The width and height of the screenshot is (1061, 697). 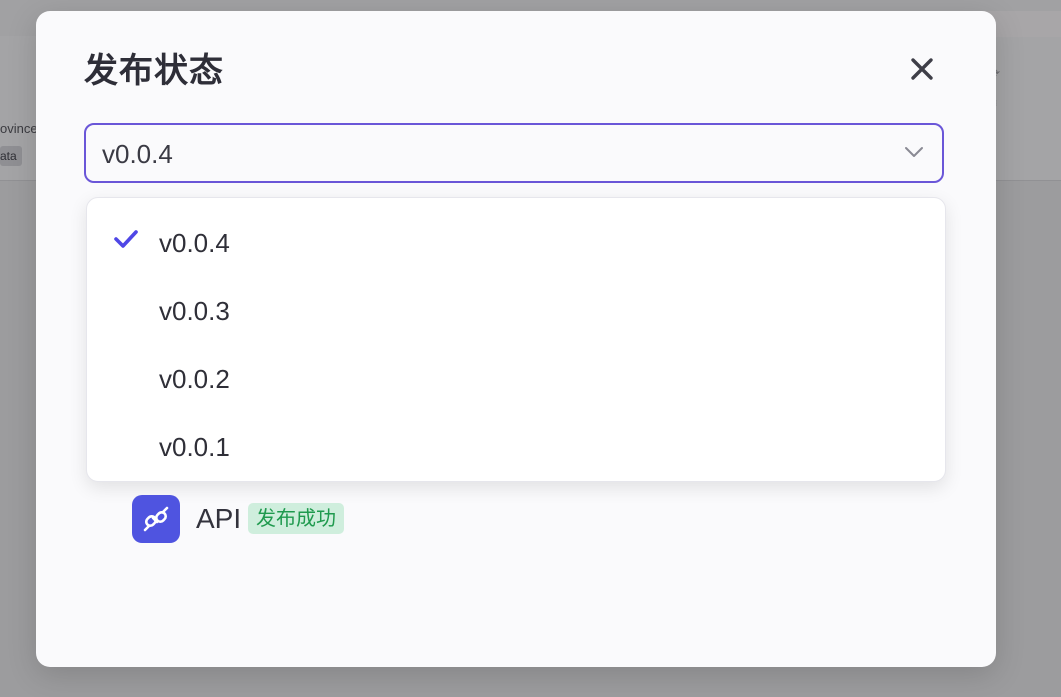 I want to click on version-option-label: v0.0.3, so click(x=194, y=311).